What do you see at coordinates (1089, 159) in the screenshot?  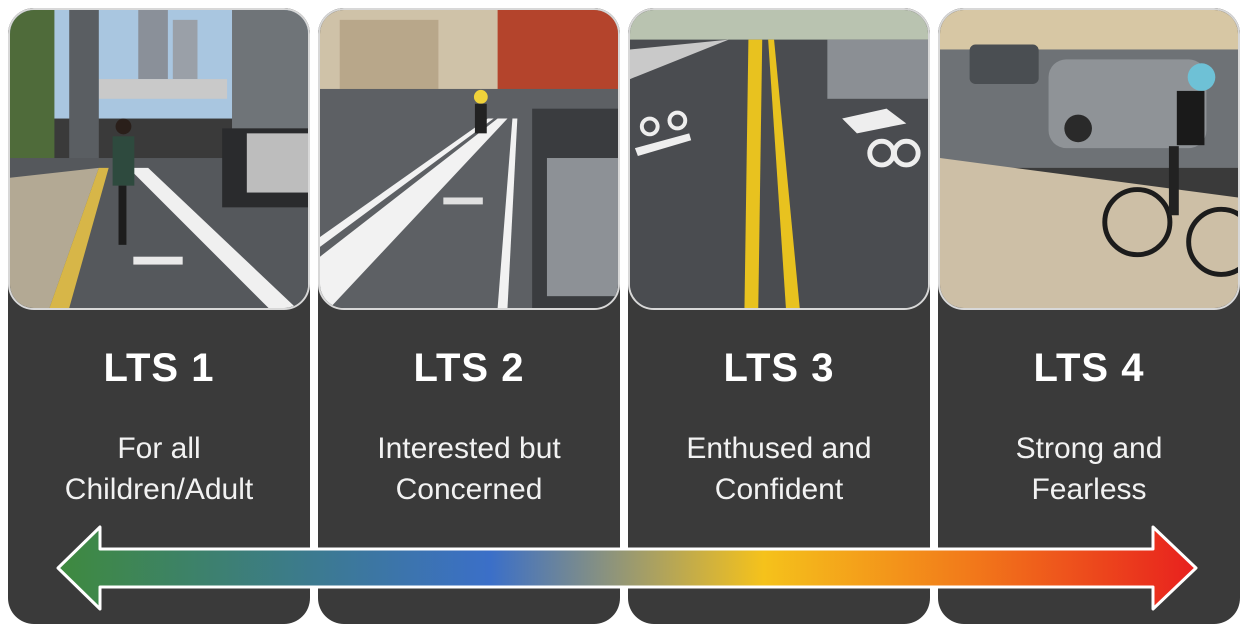 I see `lts-4-photo` at bounding box center [1089, 159].